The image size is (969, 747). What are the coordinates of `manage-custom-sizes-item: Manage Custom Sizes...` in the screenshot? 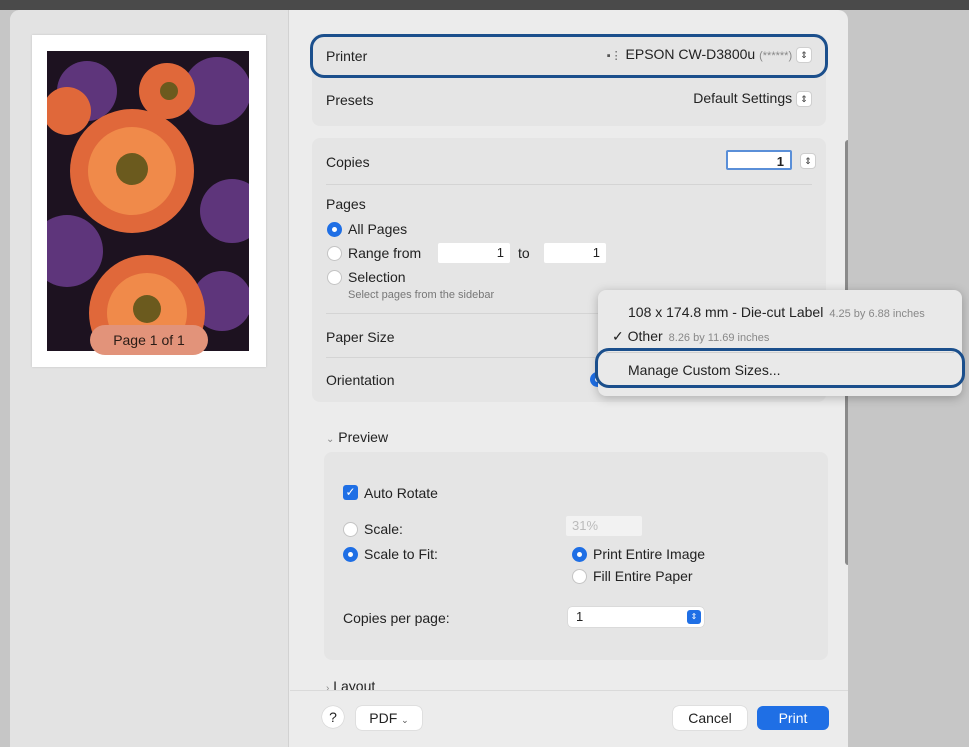 It's located at (704, 370).